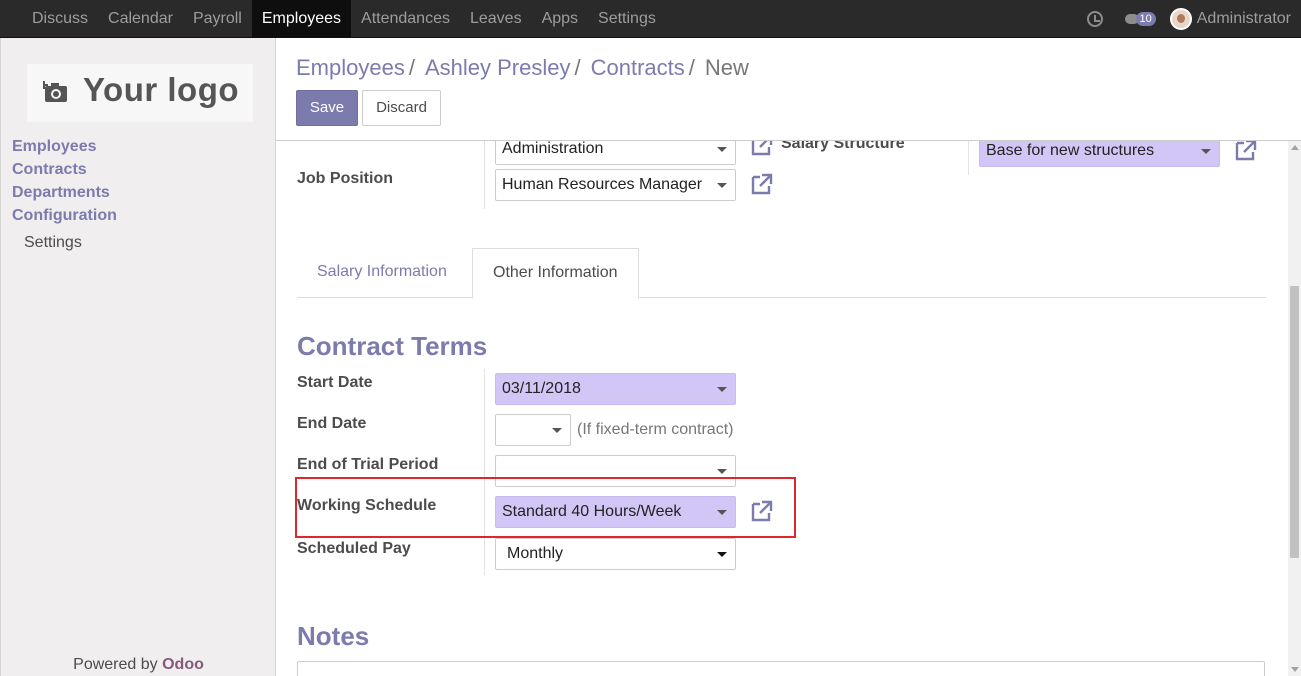 The width and height of the screenshot is (1301, 676). Describe the element at coordinates (140, 19) in the screenshot. I see `menu-calendar: Calendar` at that location.